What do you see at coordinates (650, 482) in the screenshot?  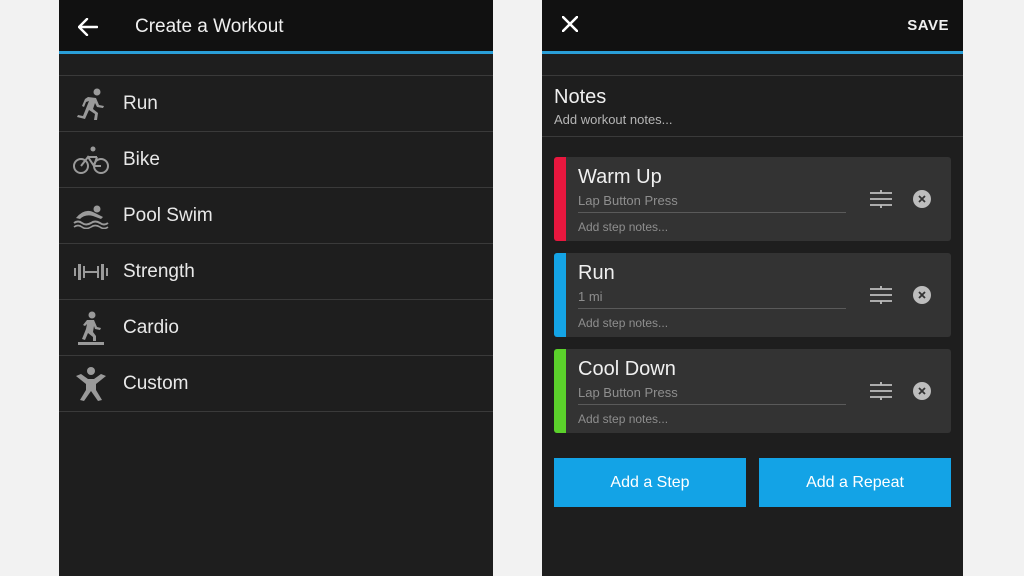 I see `add-step-button: Add a Step` at bounding box center [650, 482].